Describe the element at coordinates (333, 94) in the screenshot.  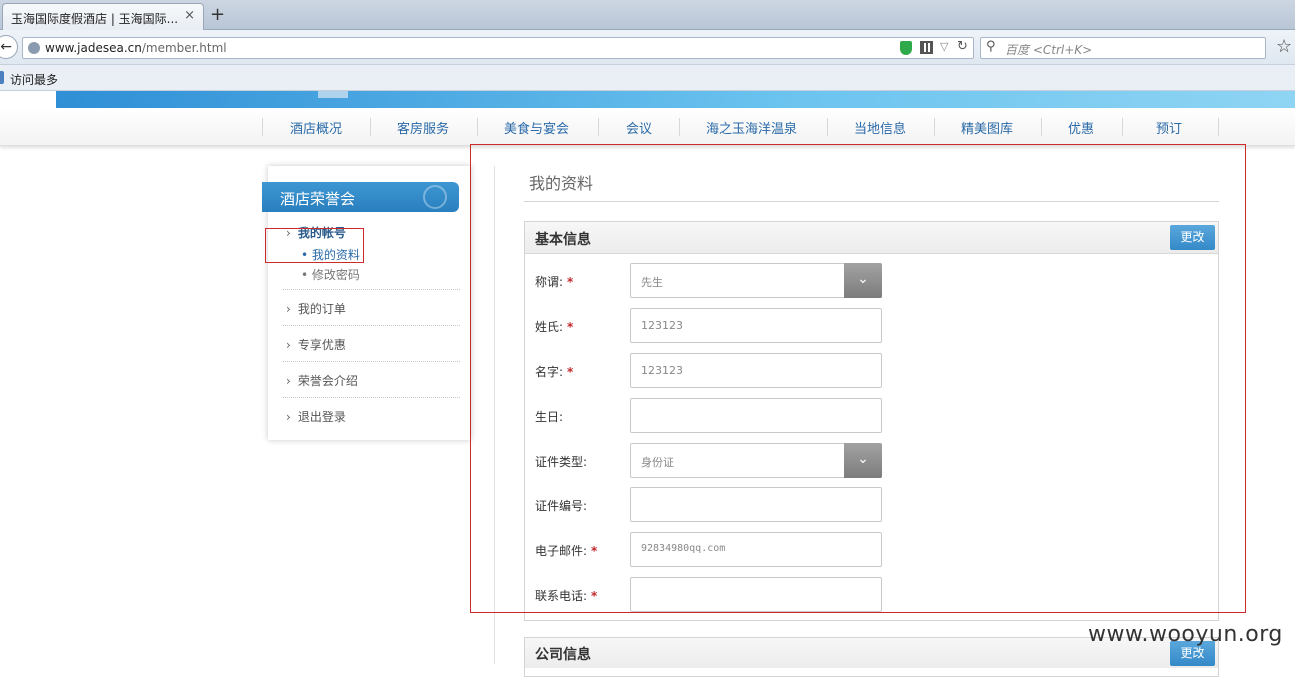
I see `site-logo` at that location.